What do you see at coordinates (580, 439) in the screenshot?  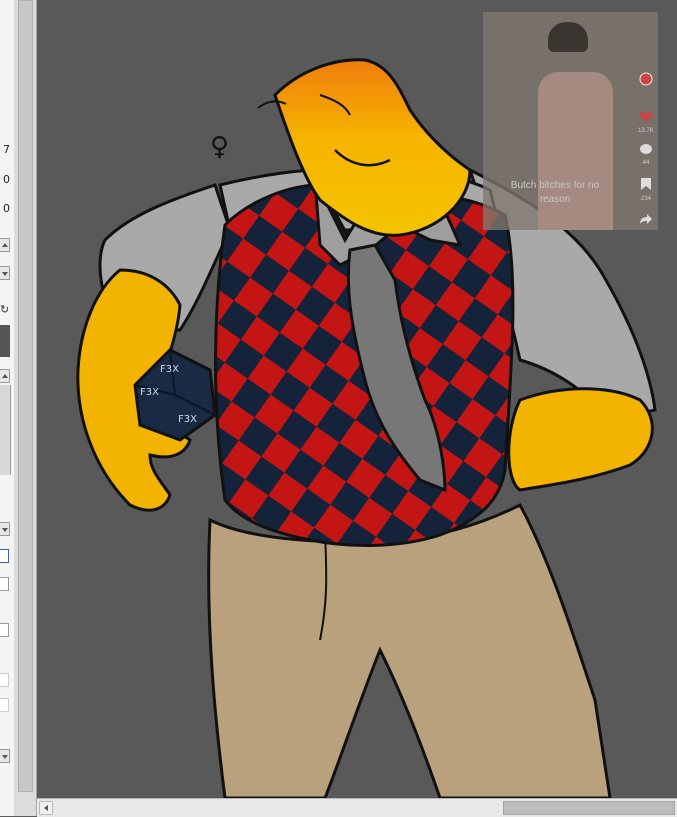 I see `right-hand` at bounding box center [580, 439].